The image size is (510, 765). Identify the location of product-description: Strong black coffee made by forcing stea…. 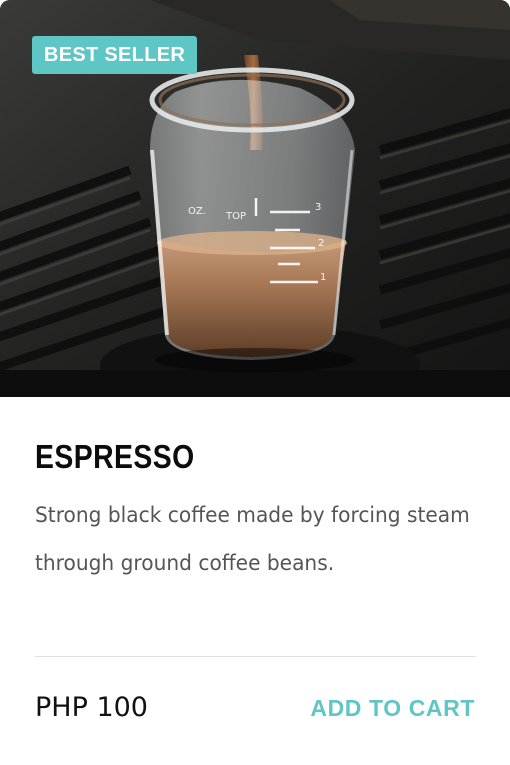
(252, 539).